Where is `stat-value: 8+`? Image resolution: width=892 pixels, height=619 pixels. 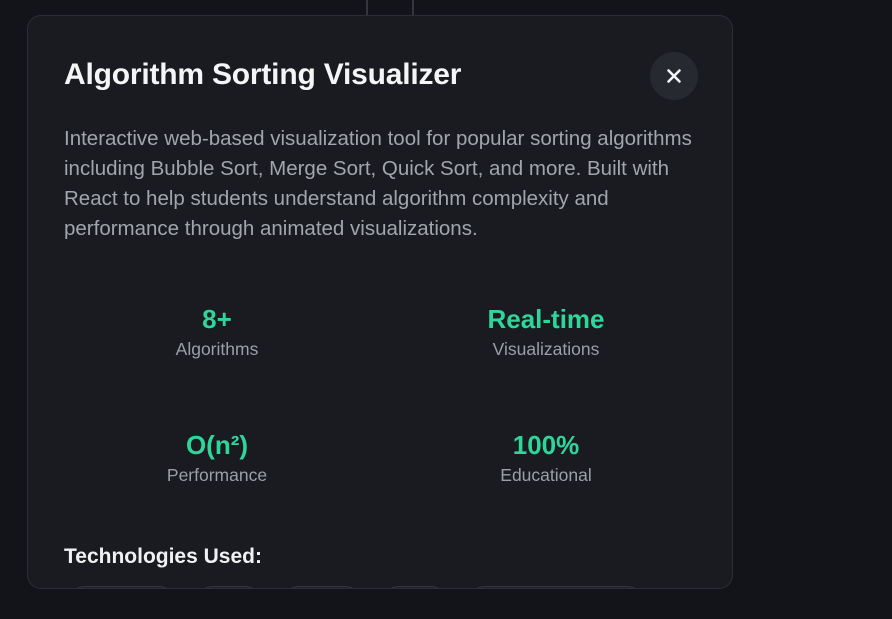
stat-value: 8+ is located at coordinates (217, 319).